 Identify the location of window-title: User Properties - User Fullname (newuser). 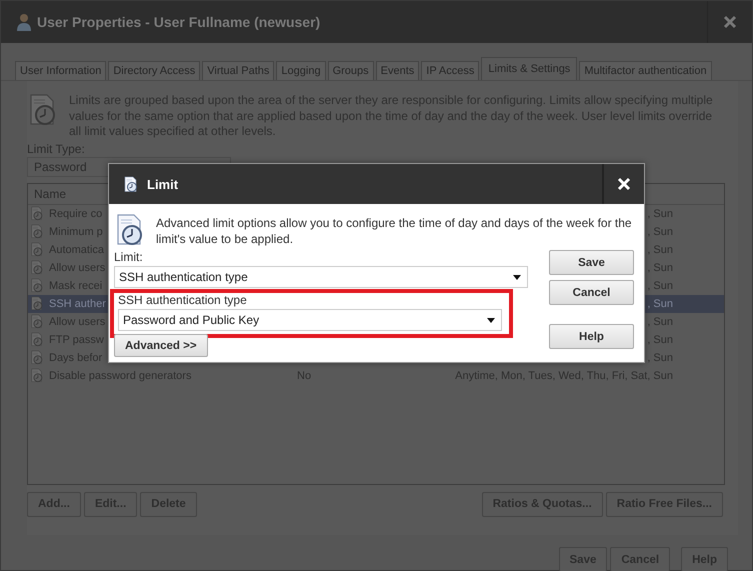
(179, 22).